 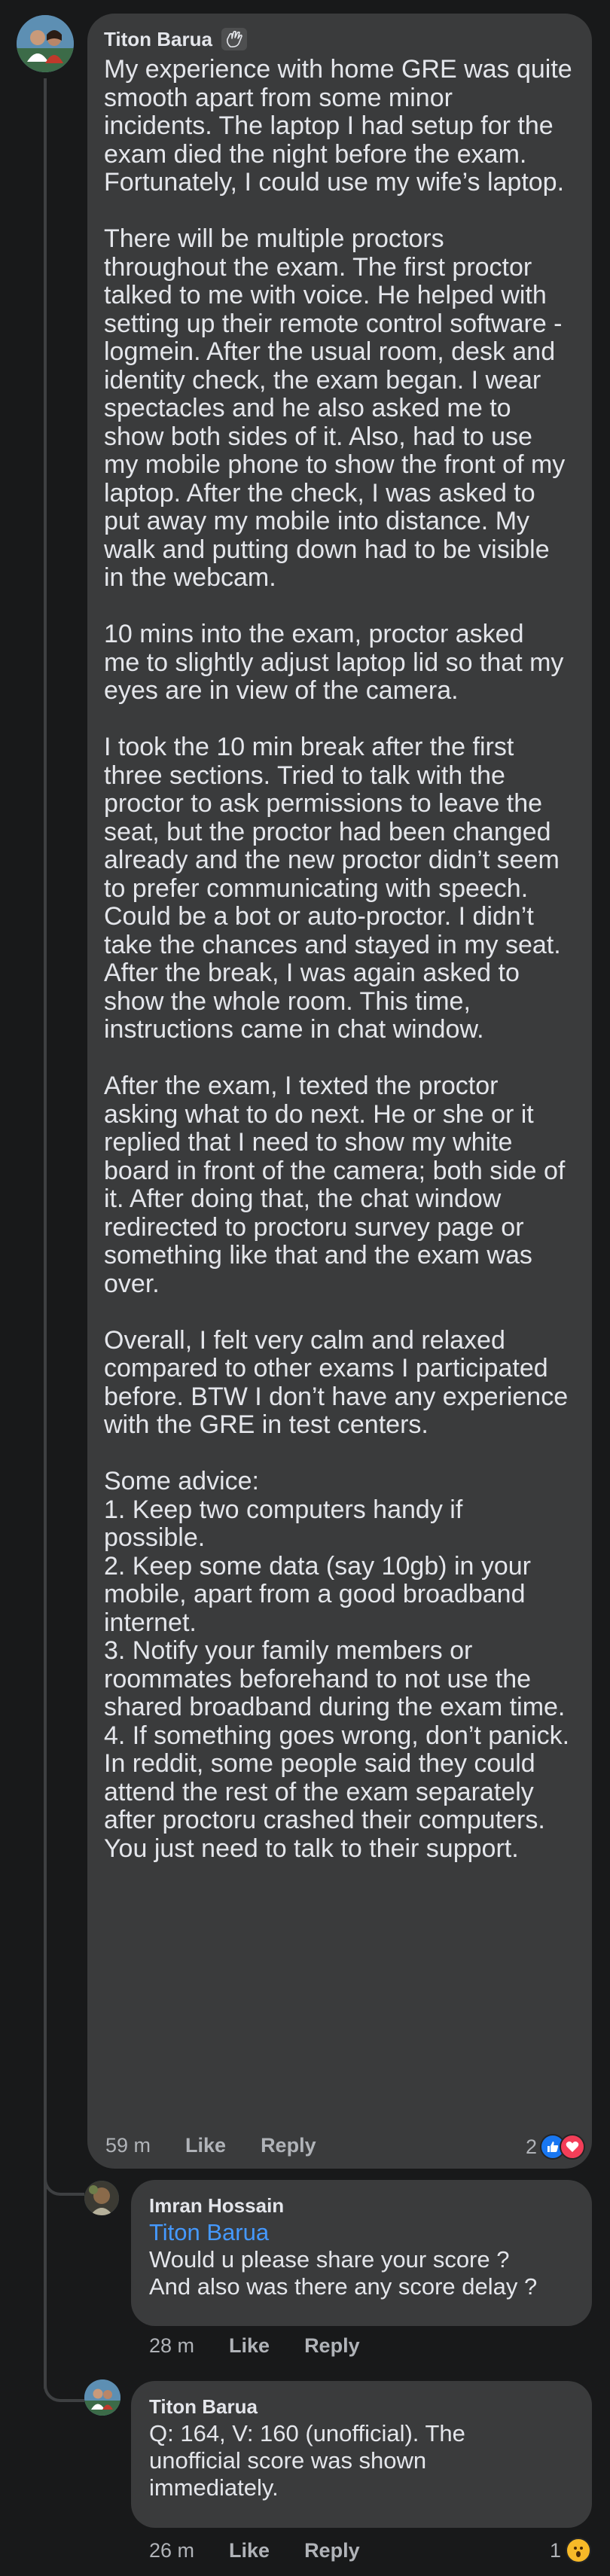 What do you see at coordinates (332, 860) in the screenshot?
I see `comment-line: already and the new proctor didn’t seem` at bounding box center [332, 860].